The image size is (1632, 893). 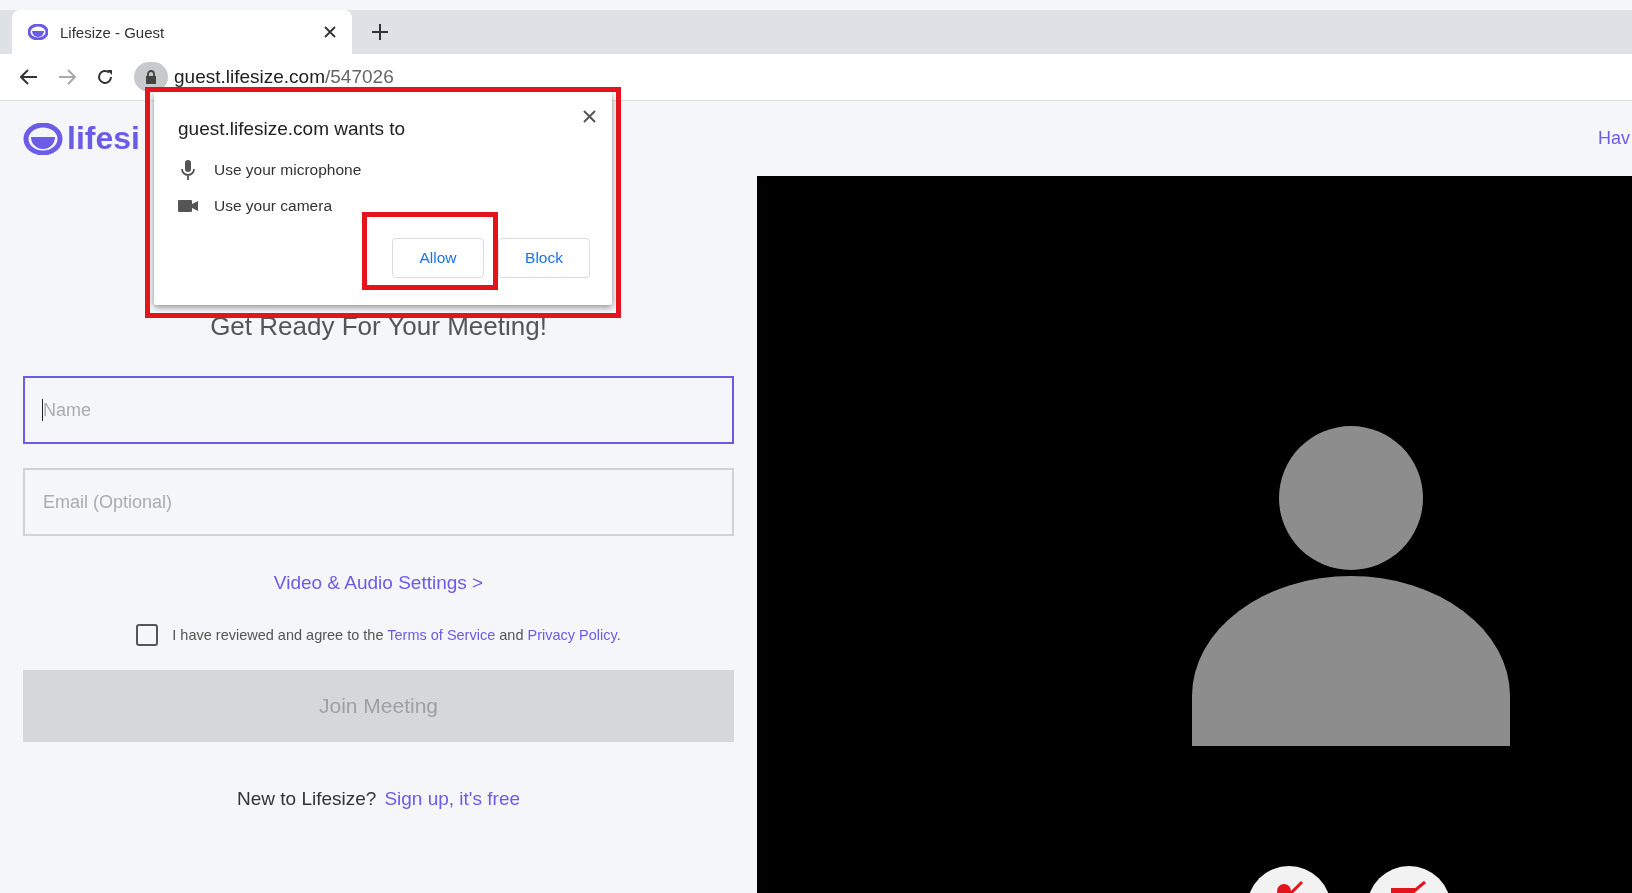 I want to click on microphone-icon, so click(x=188, y=170).